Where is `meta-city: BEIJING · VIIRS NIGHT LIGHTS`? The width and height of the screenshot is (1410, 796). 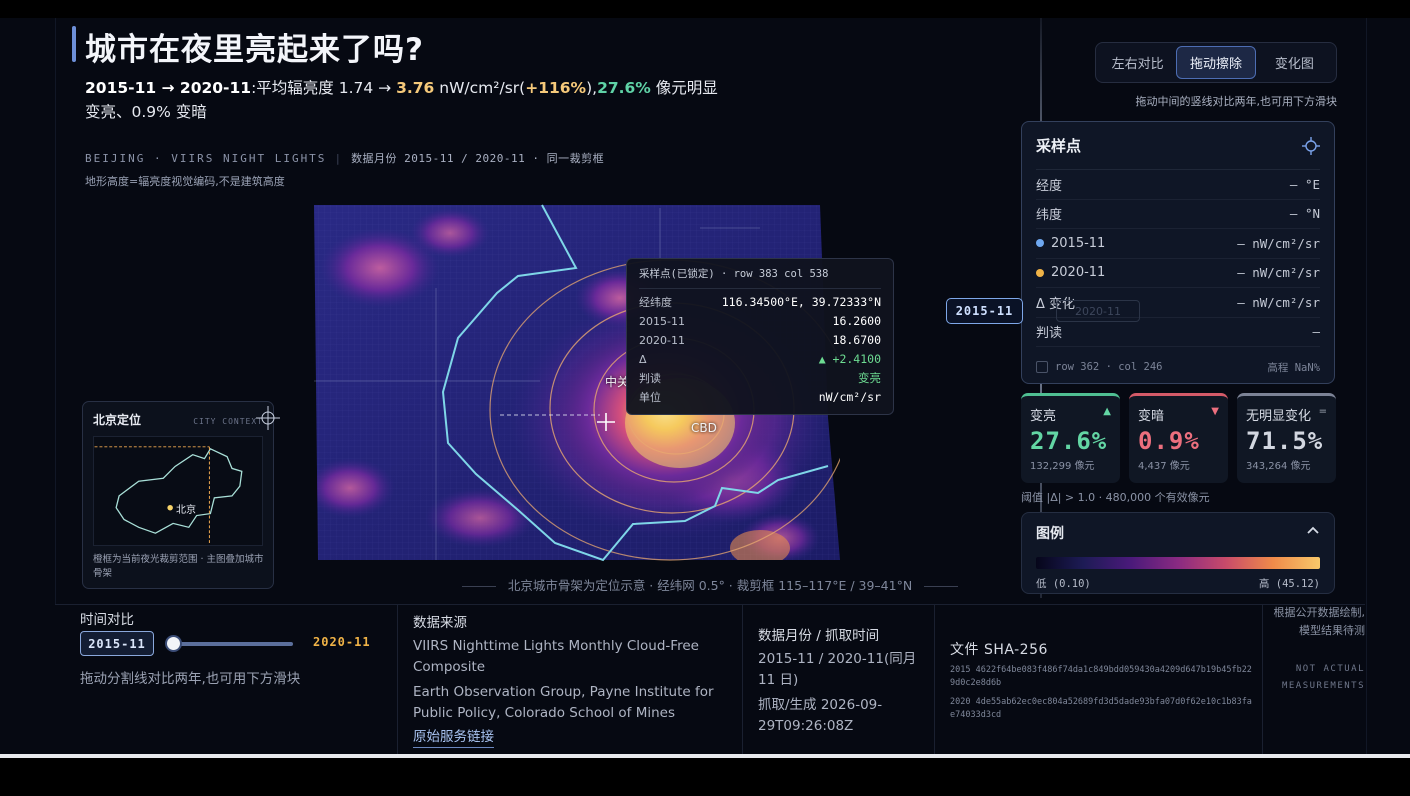
meta-city: BEIJING · VIIRS NIGHT LIGHTS is located at coordinates (206, 158).